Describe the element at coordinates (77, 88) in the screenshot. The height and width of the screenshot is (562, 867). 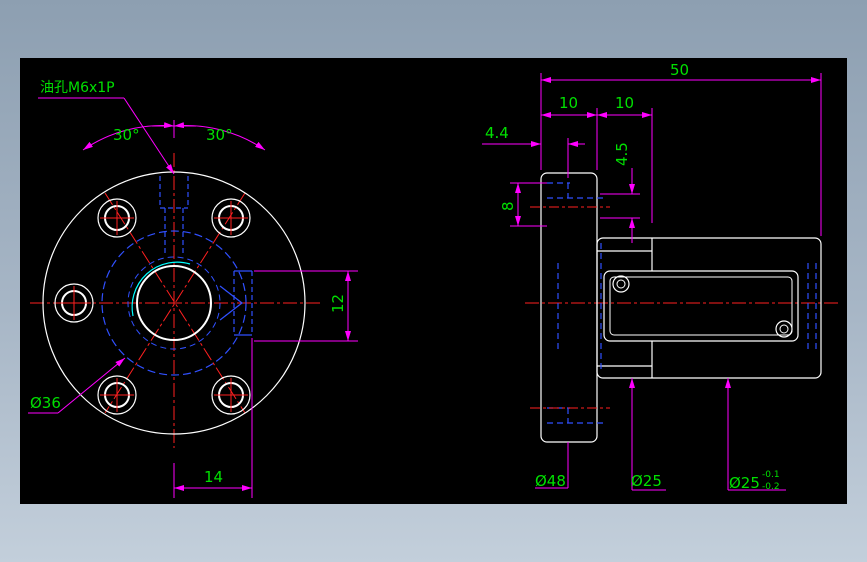
I see `oil-hole-label: 油孔M6x1P` at that location.